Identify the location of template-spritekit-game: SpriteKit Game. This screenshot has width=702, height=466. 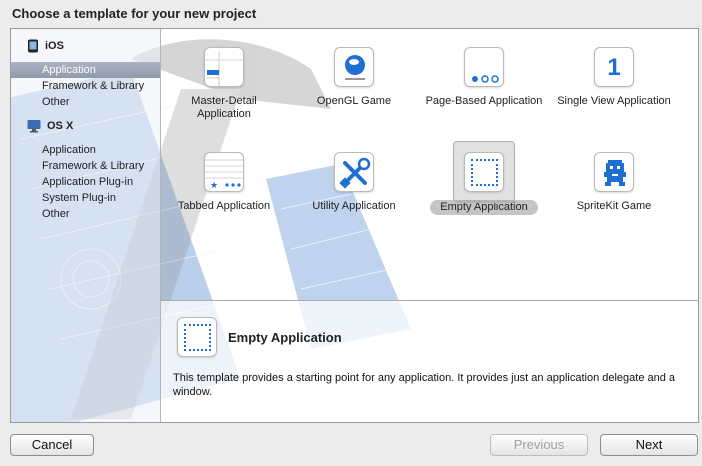
(614, 182).